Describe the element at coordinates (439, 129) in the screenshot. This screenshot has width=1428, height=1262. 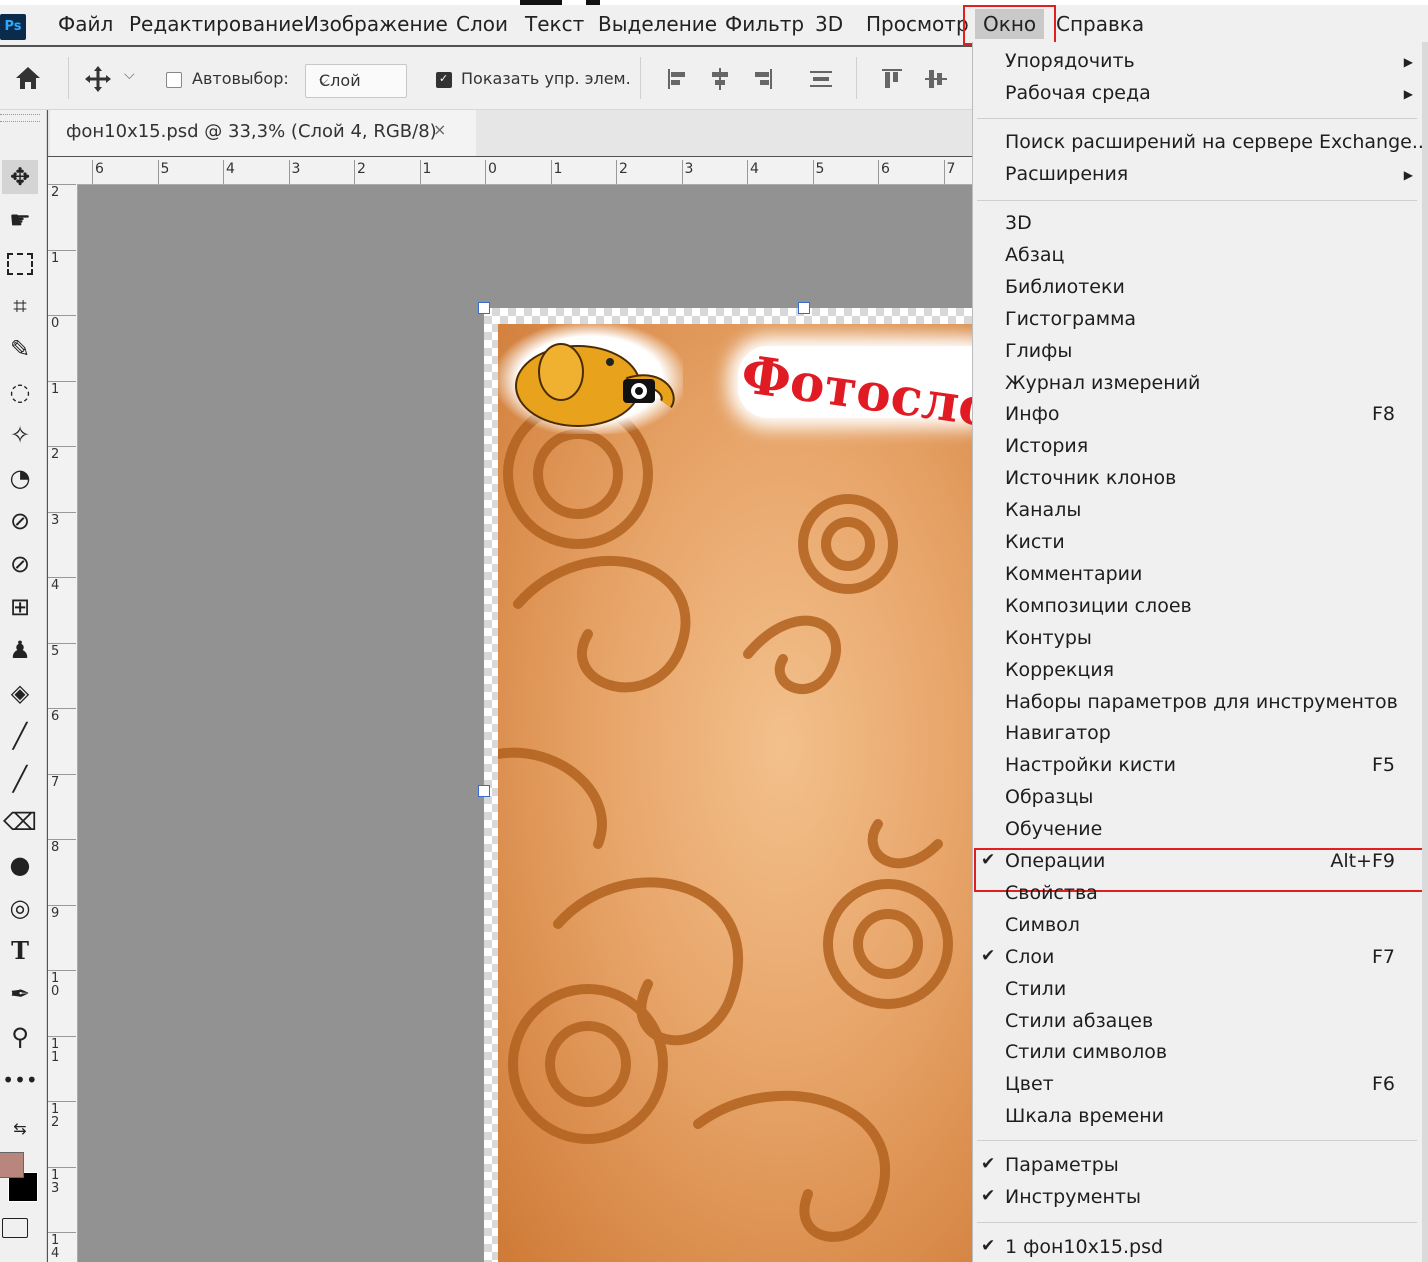
I see `close-icon: ×` at that location.